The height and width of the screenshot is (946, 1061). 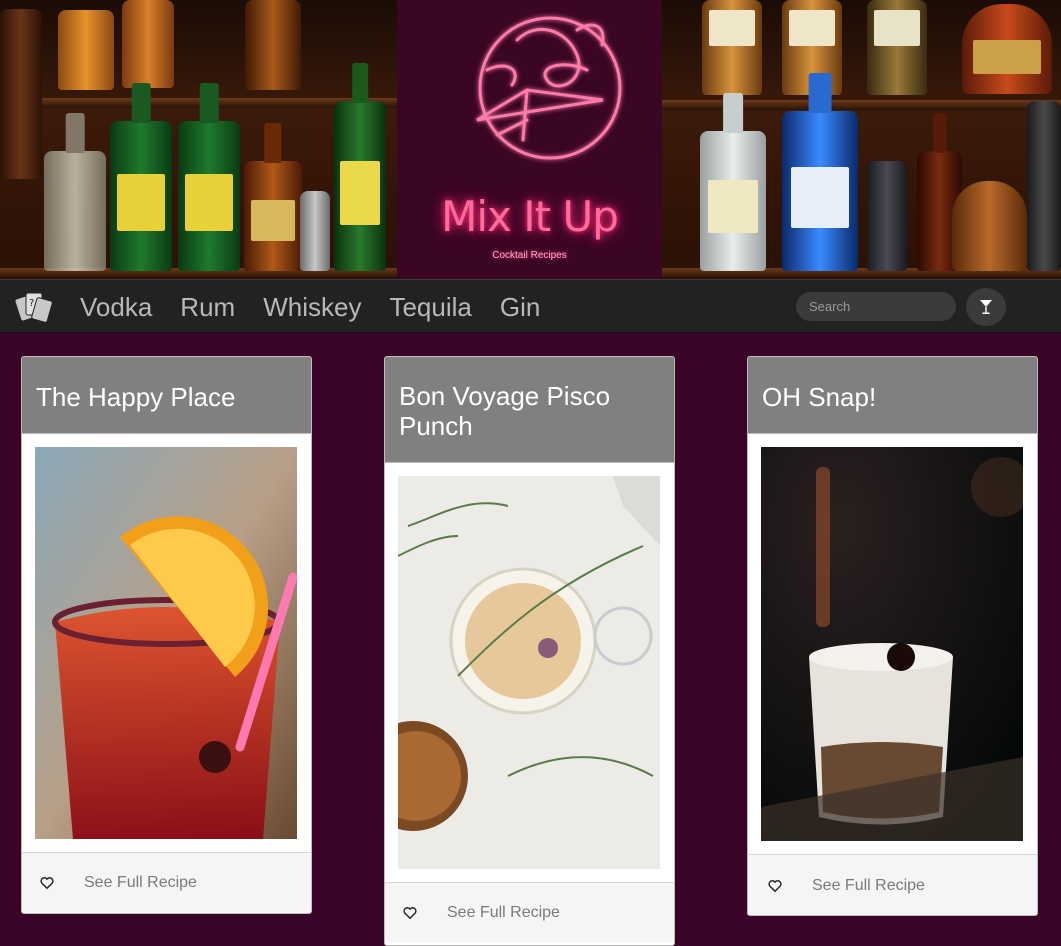 I want to click on cocktail-glass-icon, so click(x=986, y=307).